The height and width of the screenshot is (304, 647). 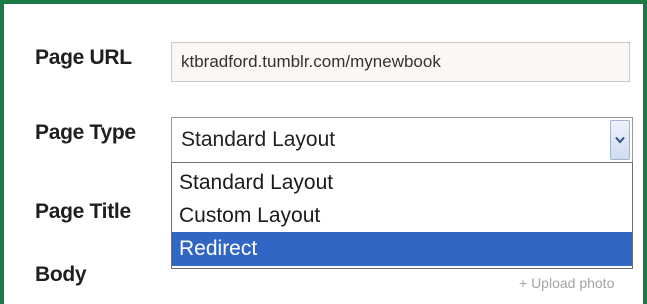 I want to click on page-type-selected-value: Standard Layout, so click(x=258, y=139).